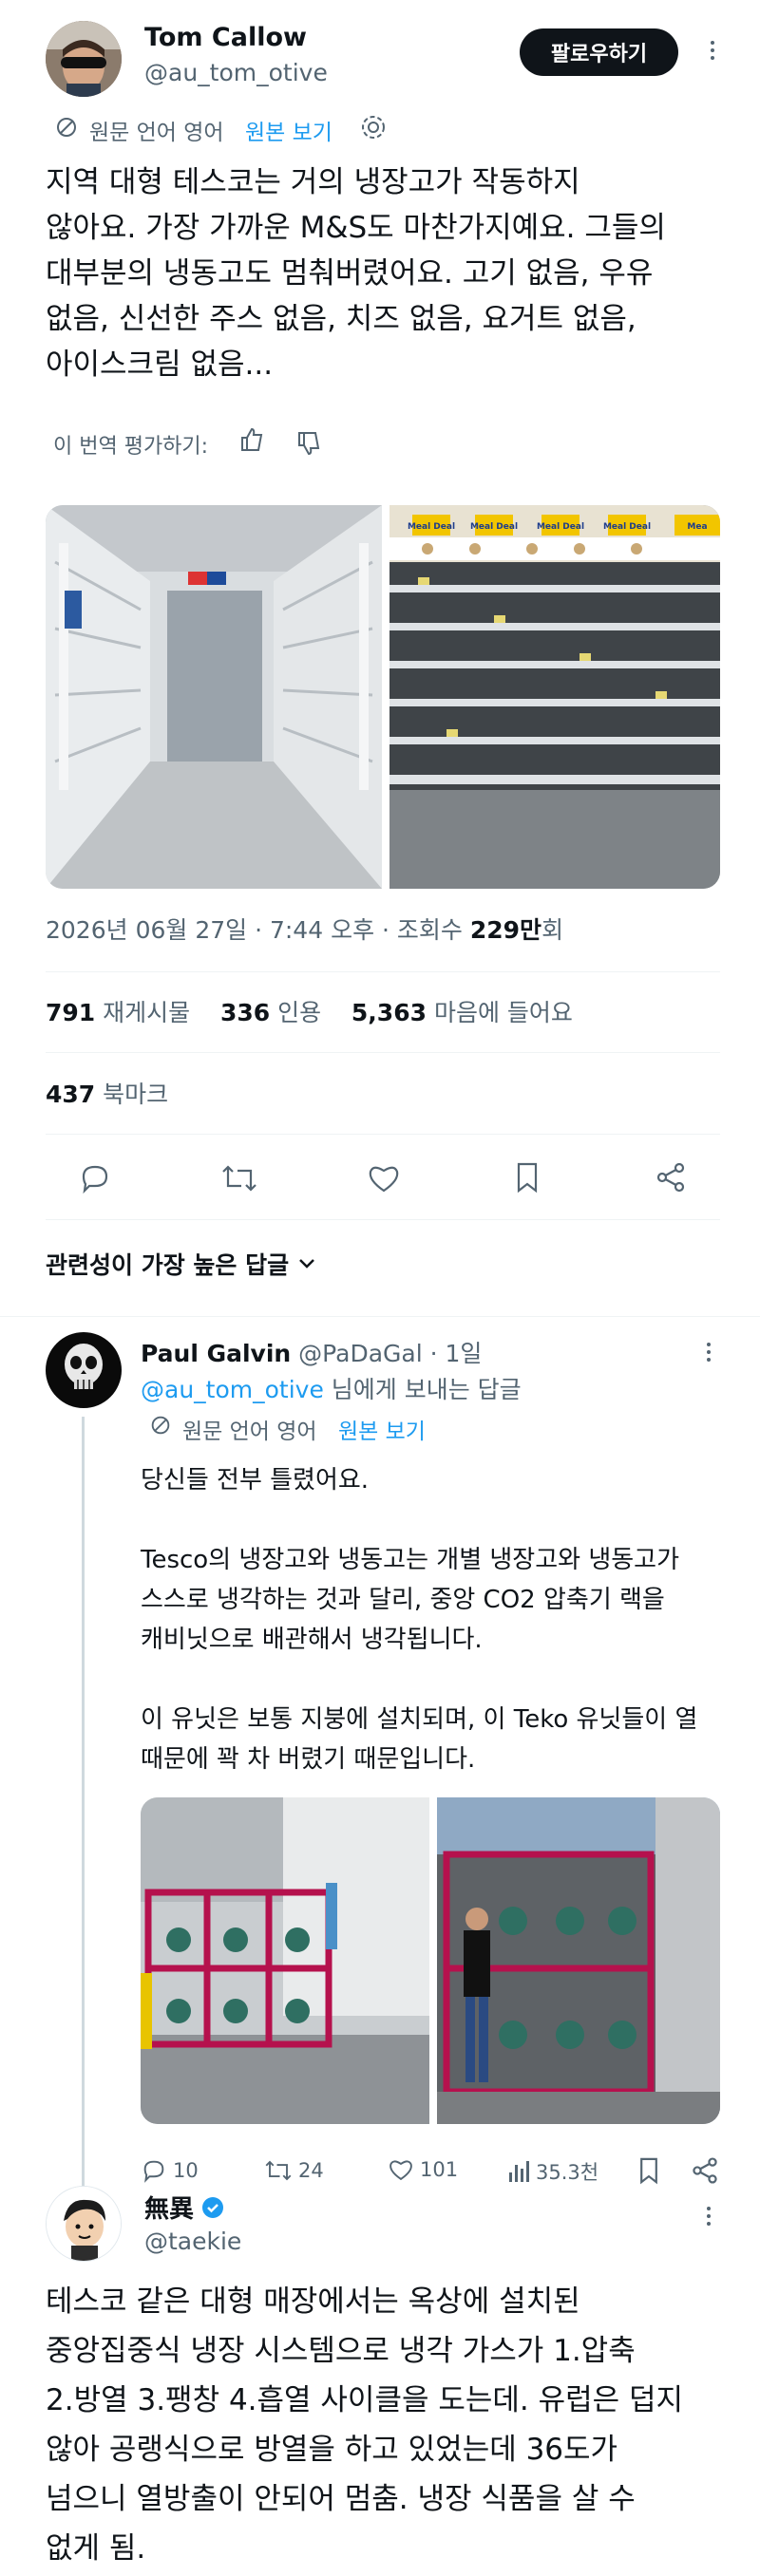  What do you see at coordinates (648, 2170) in the screenshot?
I see `reply-bookmark-icon` at bounding box center [648, 2170].